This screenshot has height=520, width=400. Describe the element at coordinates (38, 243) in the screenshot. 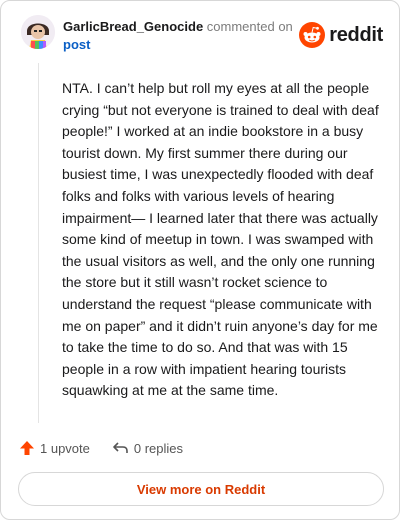

I see `thread-line` at that location.